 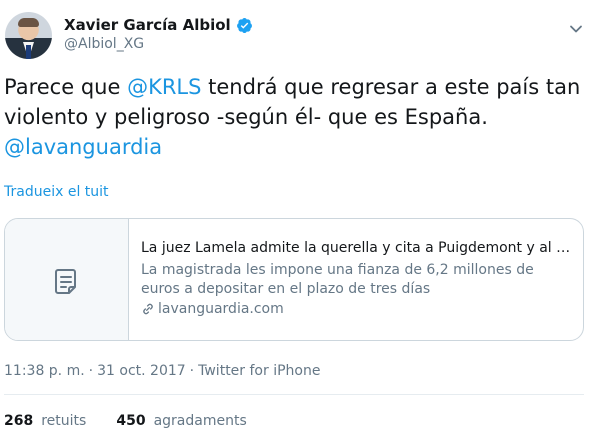 I want to click on likes-label: agradaments, so click(x=200, y=421).